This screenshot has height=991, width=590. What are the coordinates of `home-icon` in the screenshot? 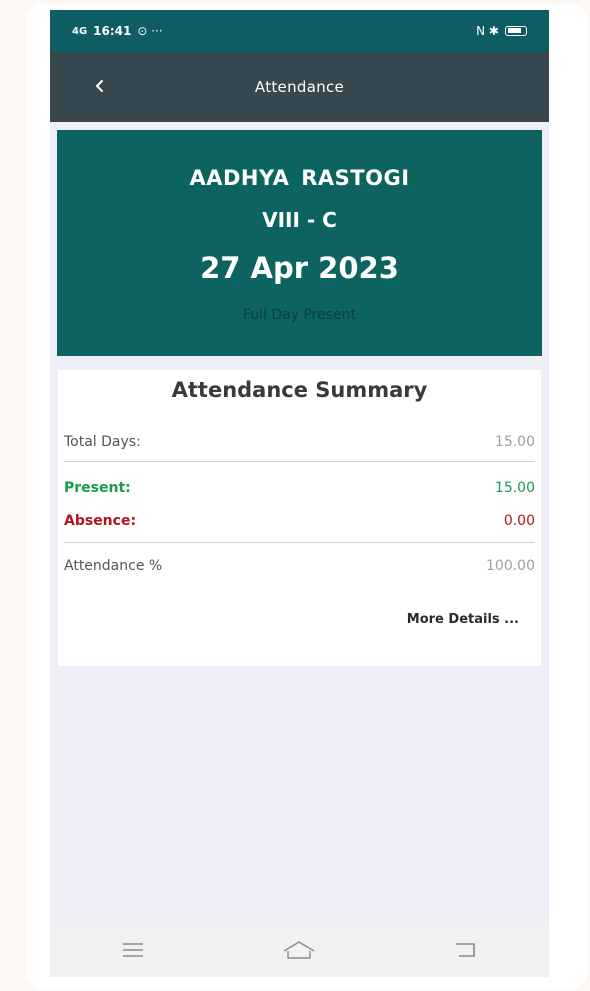 It's located at (299, 950).